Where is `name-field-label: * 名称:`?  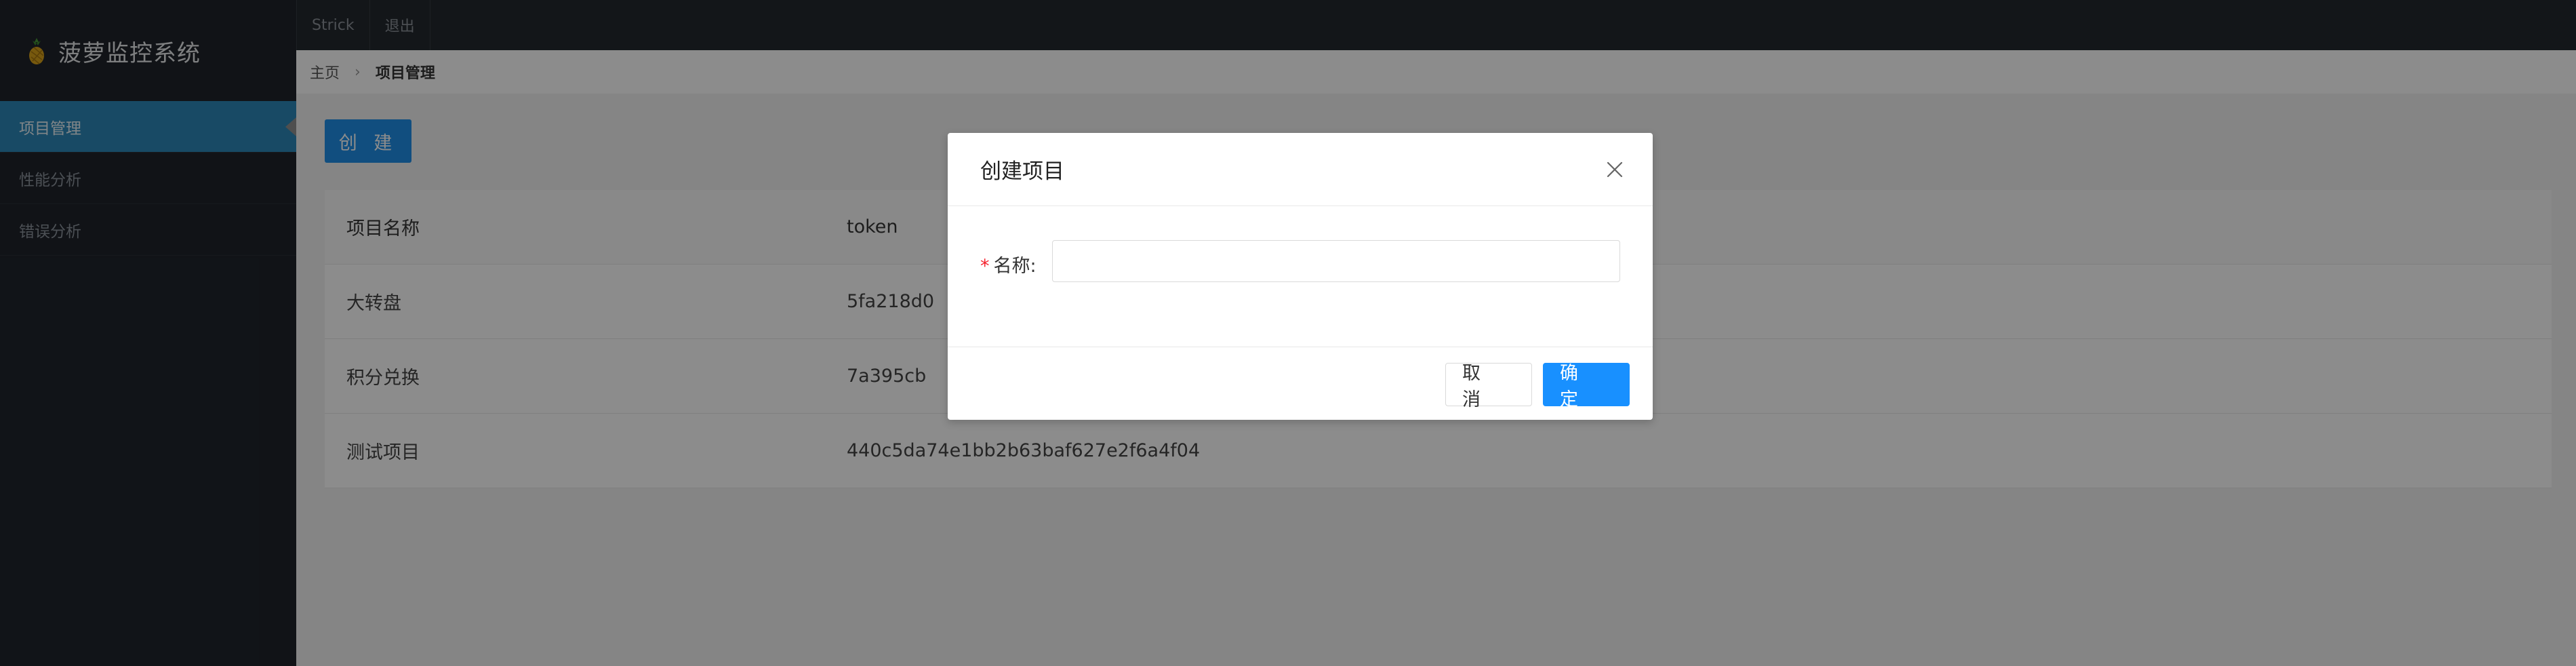
name-field-label: * 名称: is located at coordinates (1008, 264).